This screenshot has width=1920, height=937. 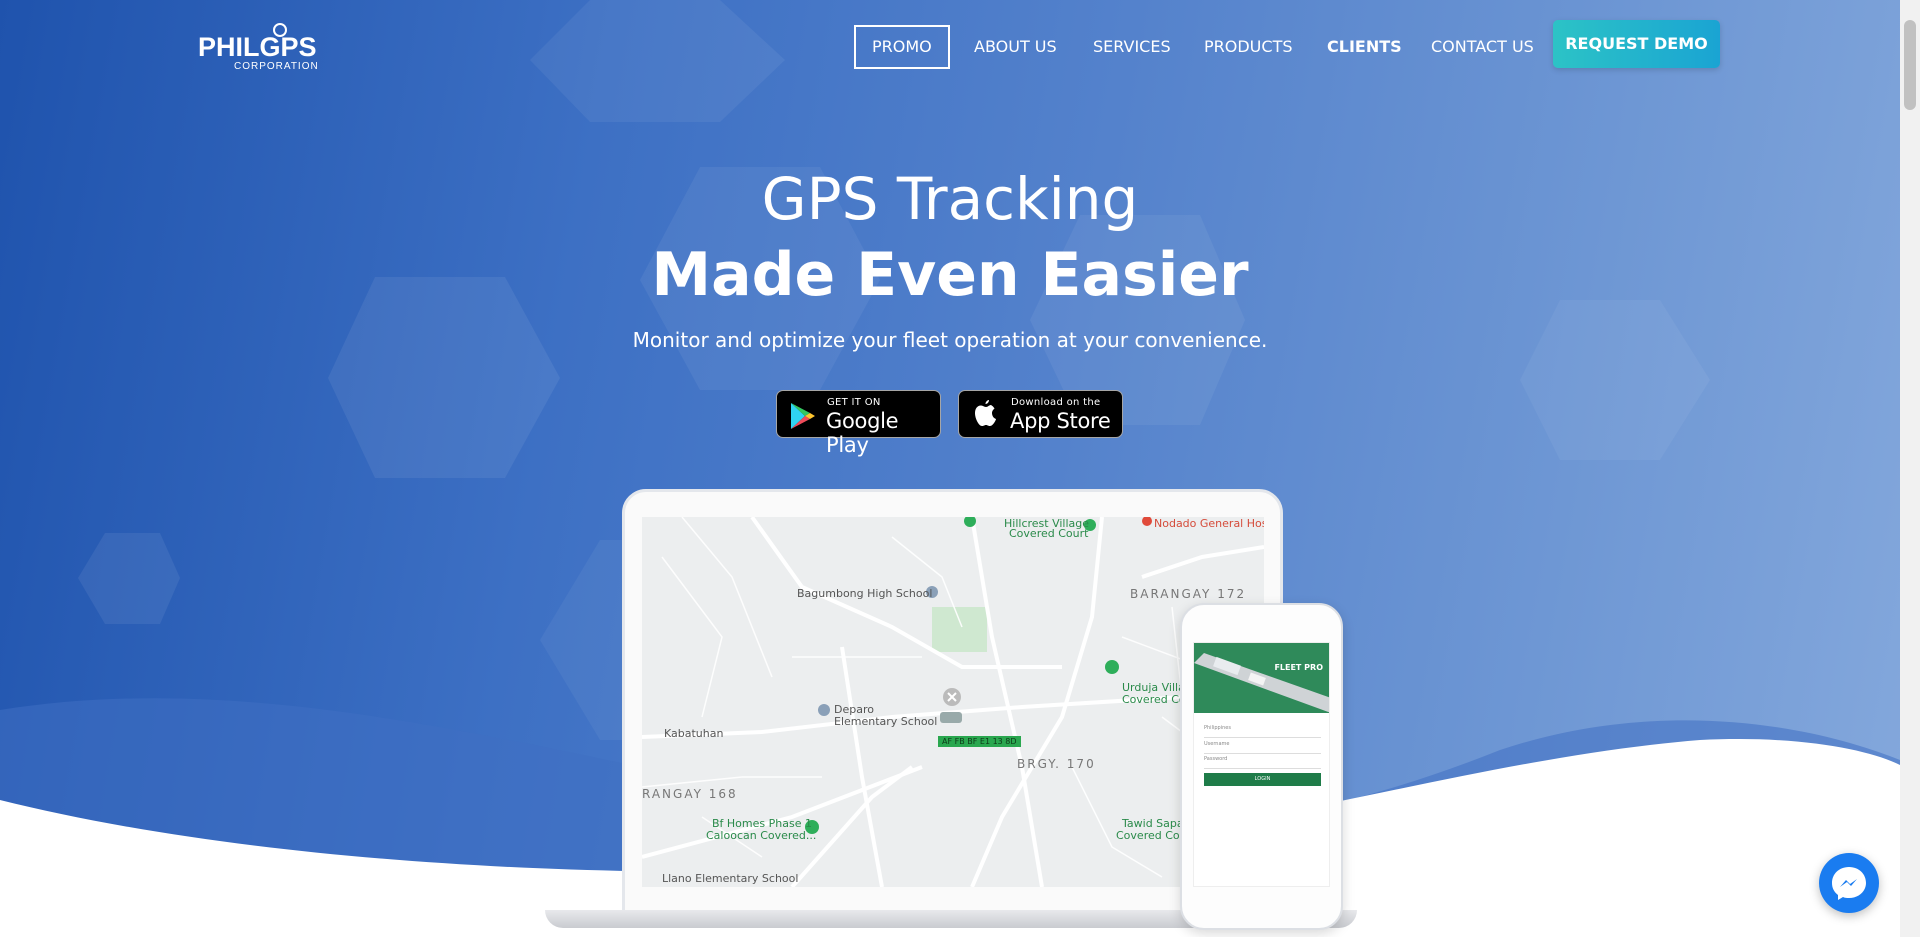 I want to click on map-label-brgy170: BRGY. 170, so click(x=1056, y=764).